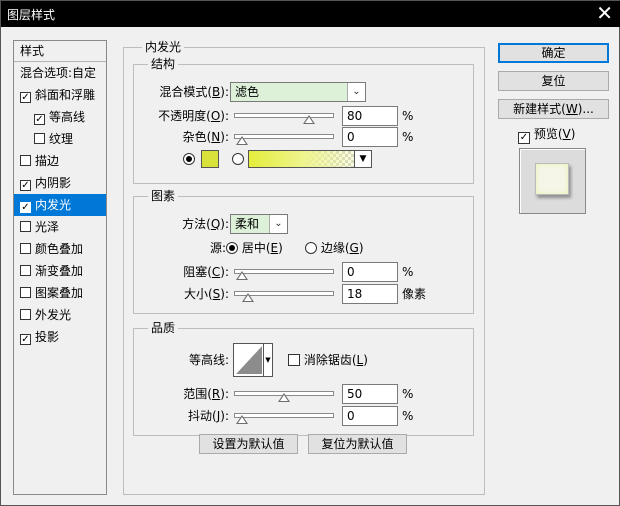 This screenshot has width=620, height=506. Describe the element at coordinates (193, 116) in the screenshot. I see `opacity-label: 不透明度(O):` at that location.